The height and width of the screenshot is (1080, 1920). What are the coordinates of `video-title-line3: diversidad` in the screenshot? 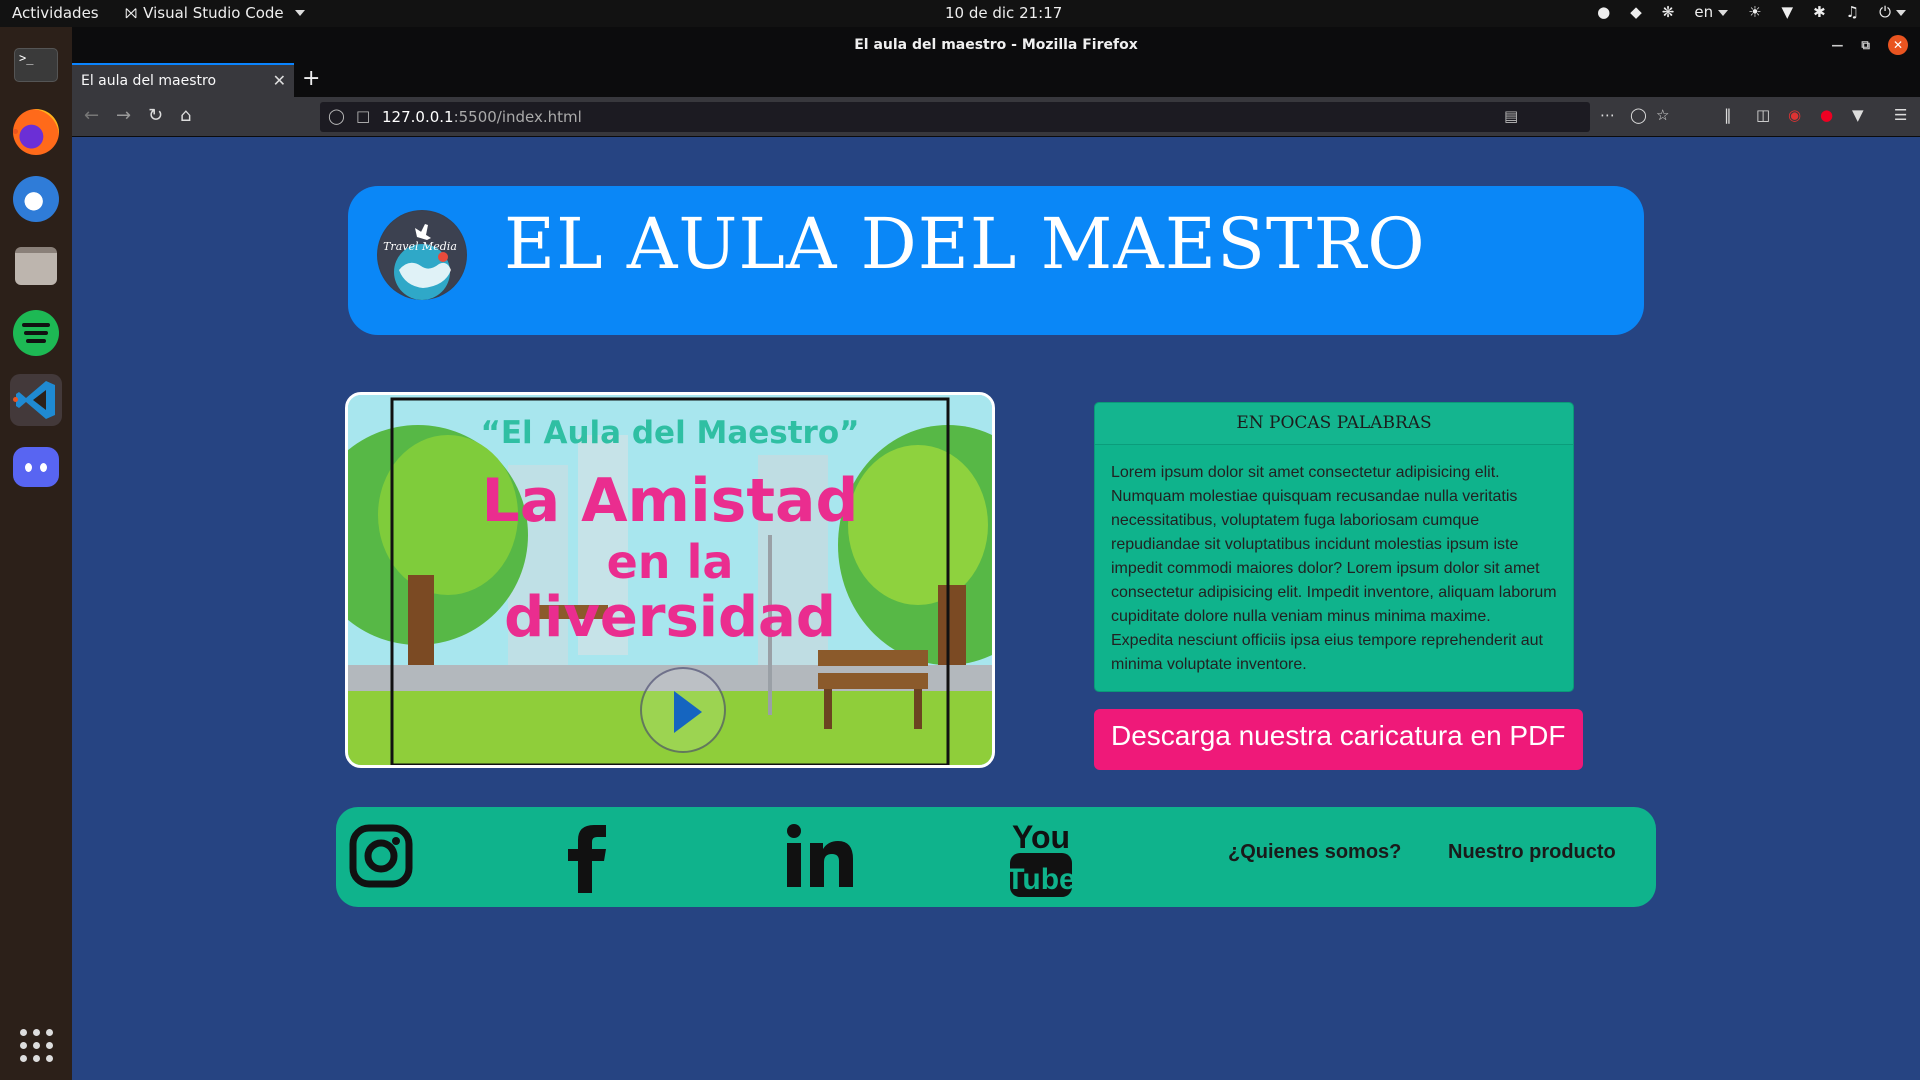 It's located at (670, 617).